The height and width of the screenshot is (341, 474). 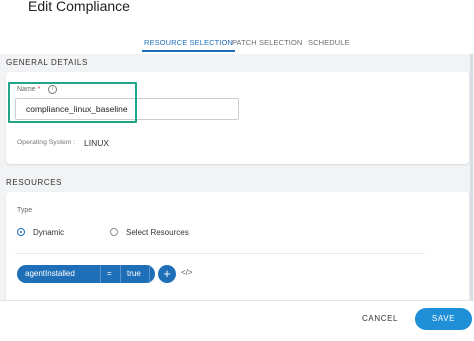 I want to click on page-title: Edit Compliance, so click(x=79, y=7).